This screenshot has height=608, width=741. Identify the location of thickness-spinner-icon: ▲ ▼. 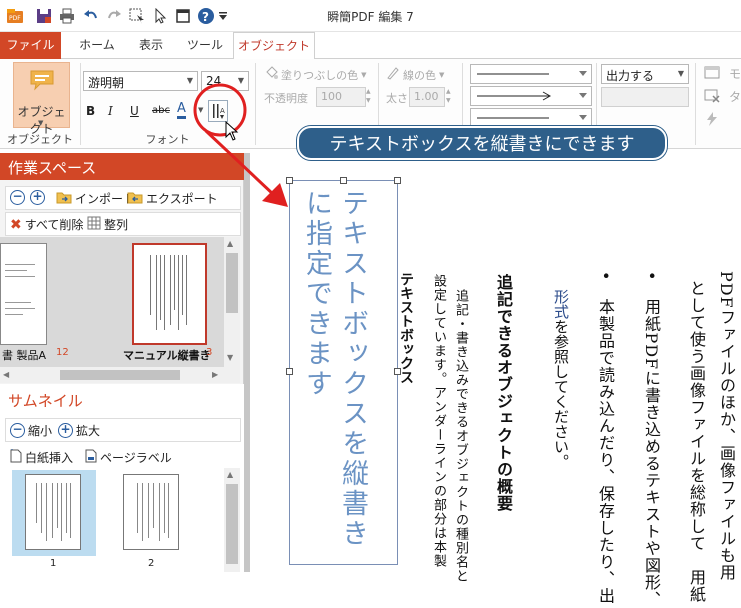
(451, 97).